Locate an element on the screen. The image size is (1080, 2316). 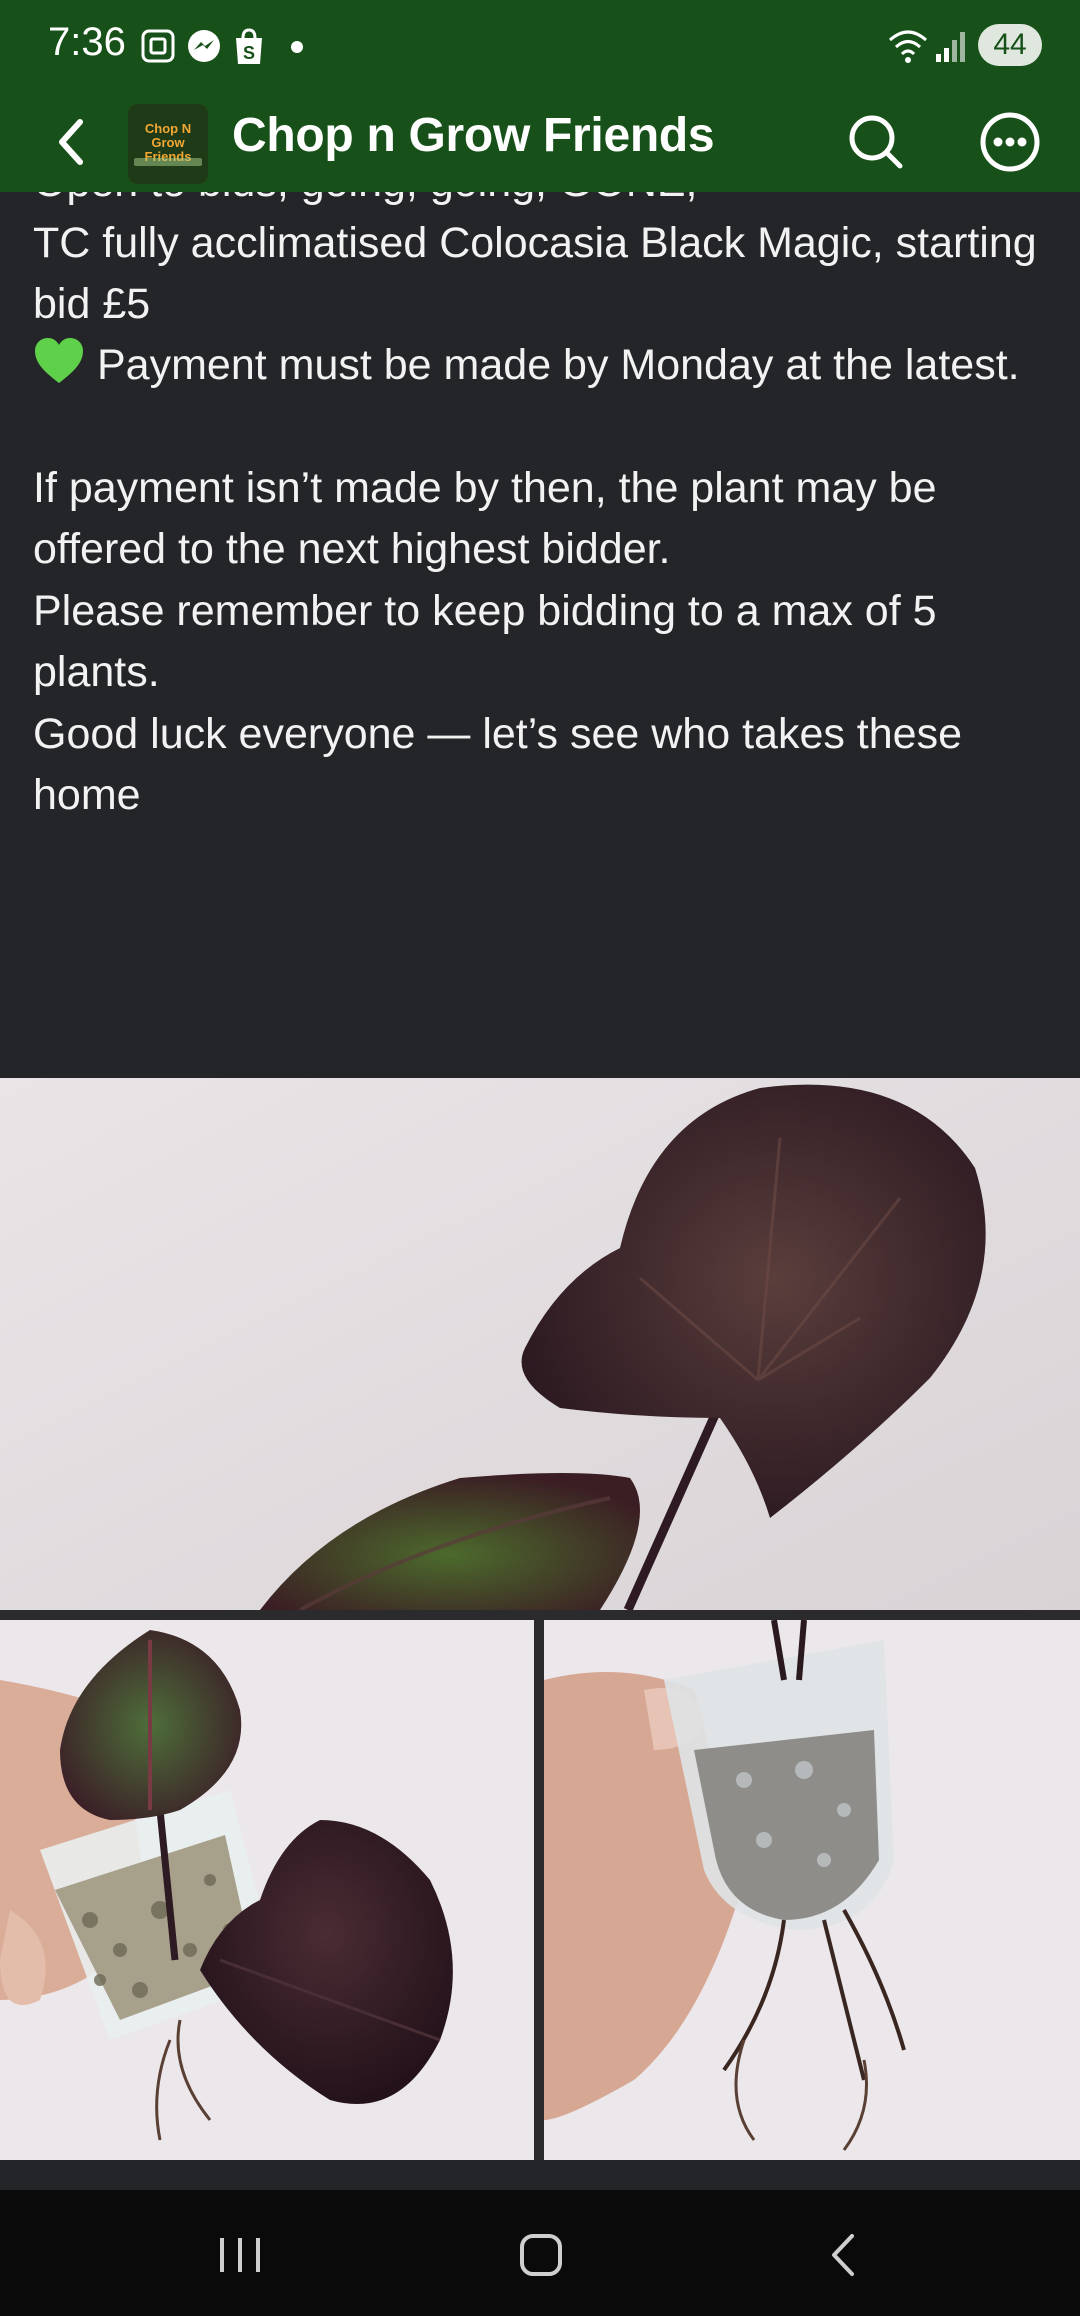
green-heart-emoji is located at coordinates (59, 360).